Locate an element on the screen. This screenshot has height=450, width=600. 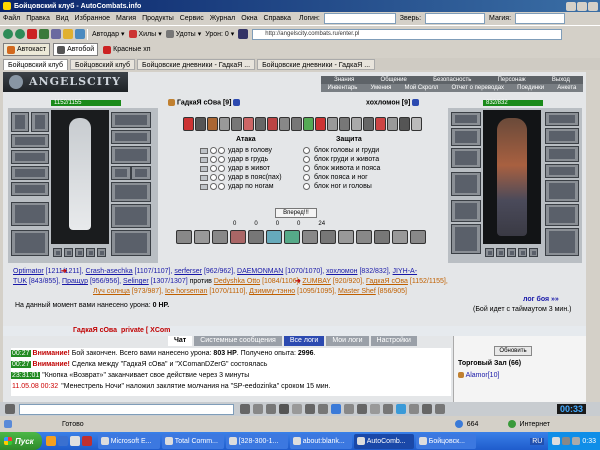
stop-icon is located at coordinates (32, 34).